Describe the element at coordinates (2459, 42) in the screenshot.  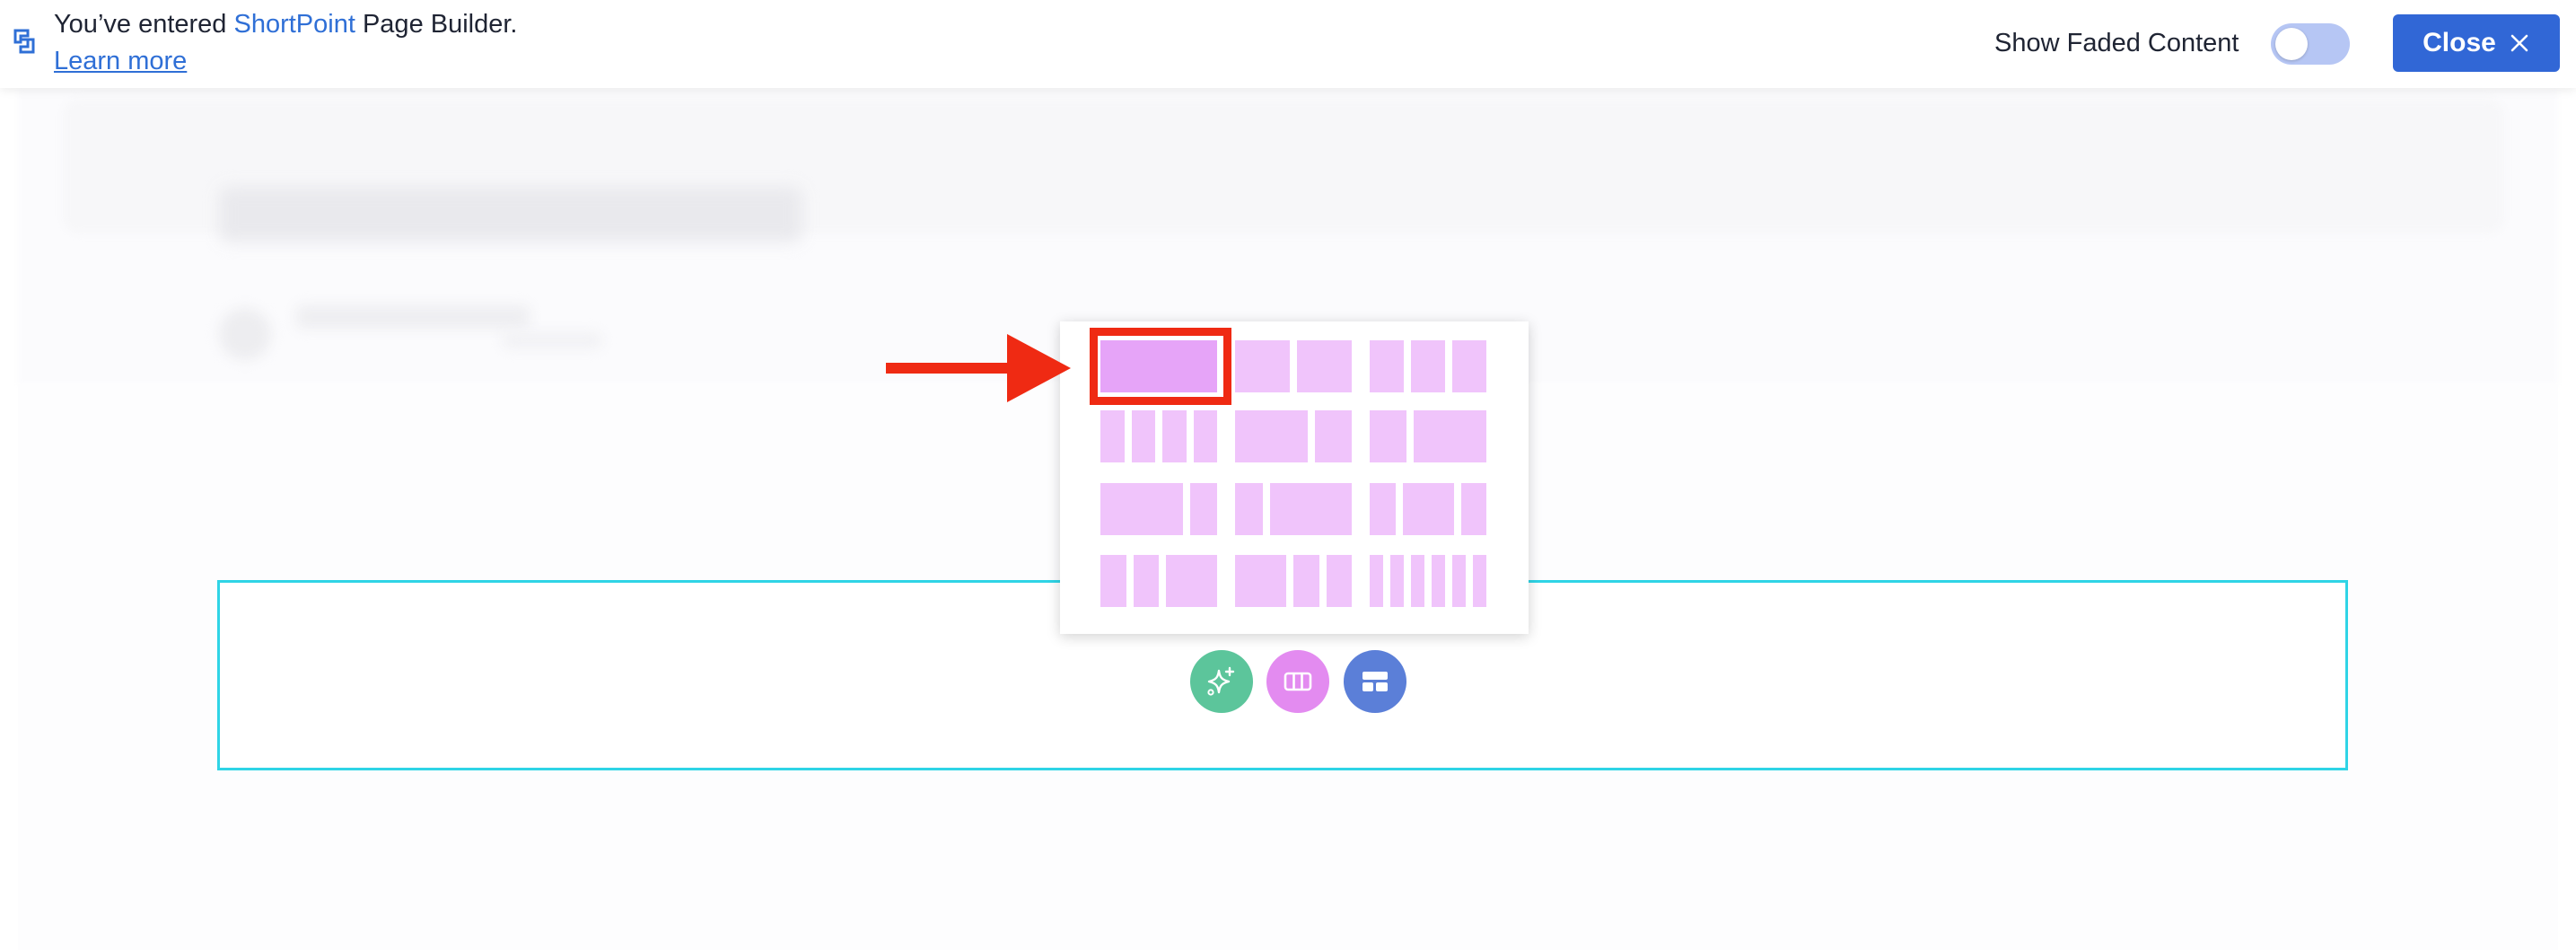
I see `close-button-label: Close` at that location.